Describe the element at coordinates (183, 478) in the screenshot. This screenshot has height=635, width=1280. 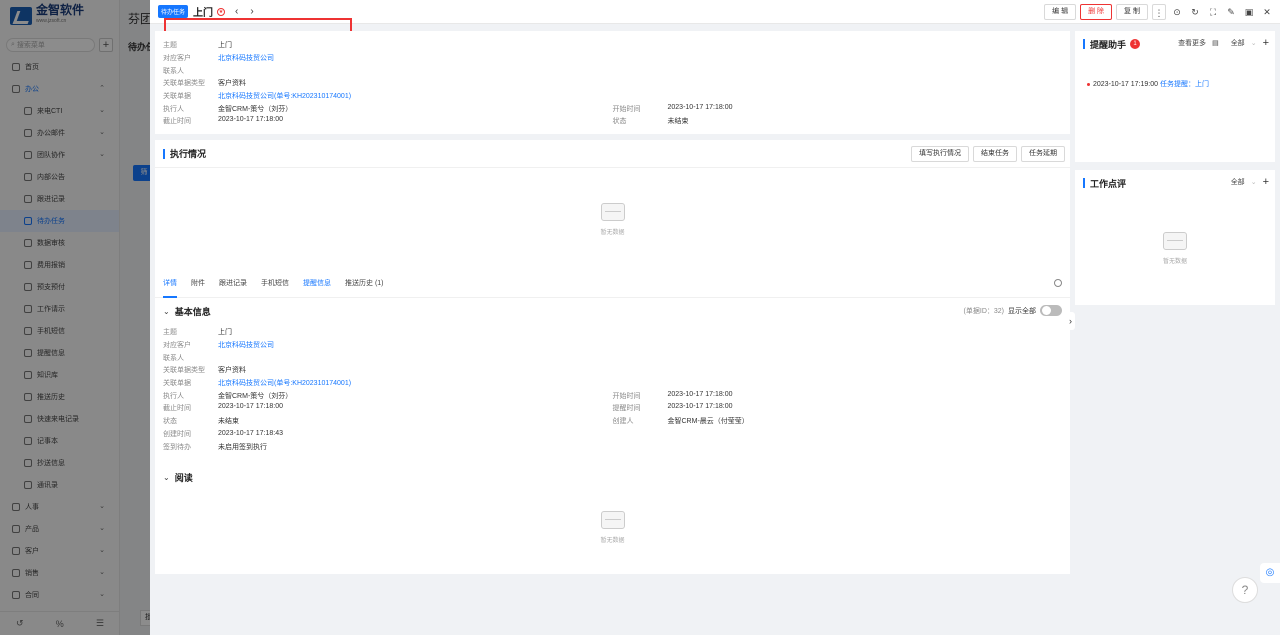
I see `read-title: 阅读` at that location.